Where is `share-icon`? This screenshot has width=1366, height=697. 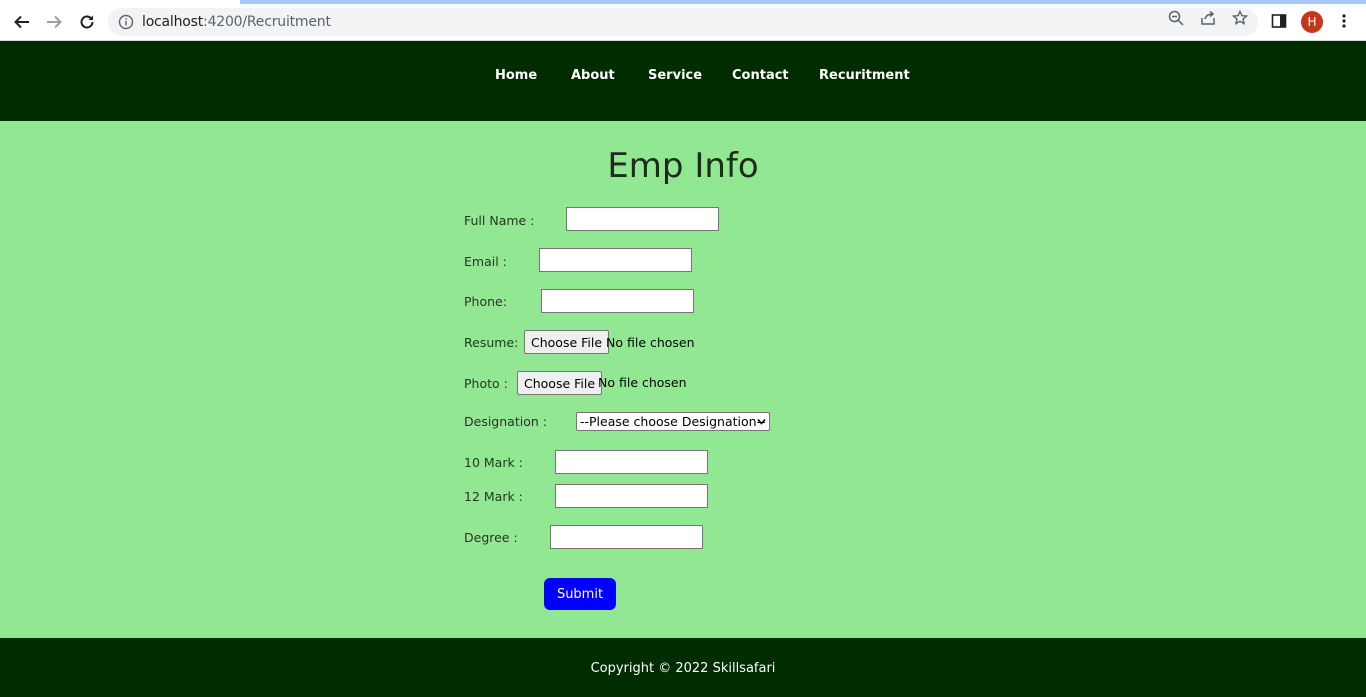
share-icon is located at coordinates (1208, 17).